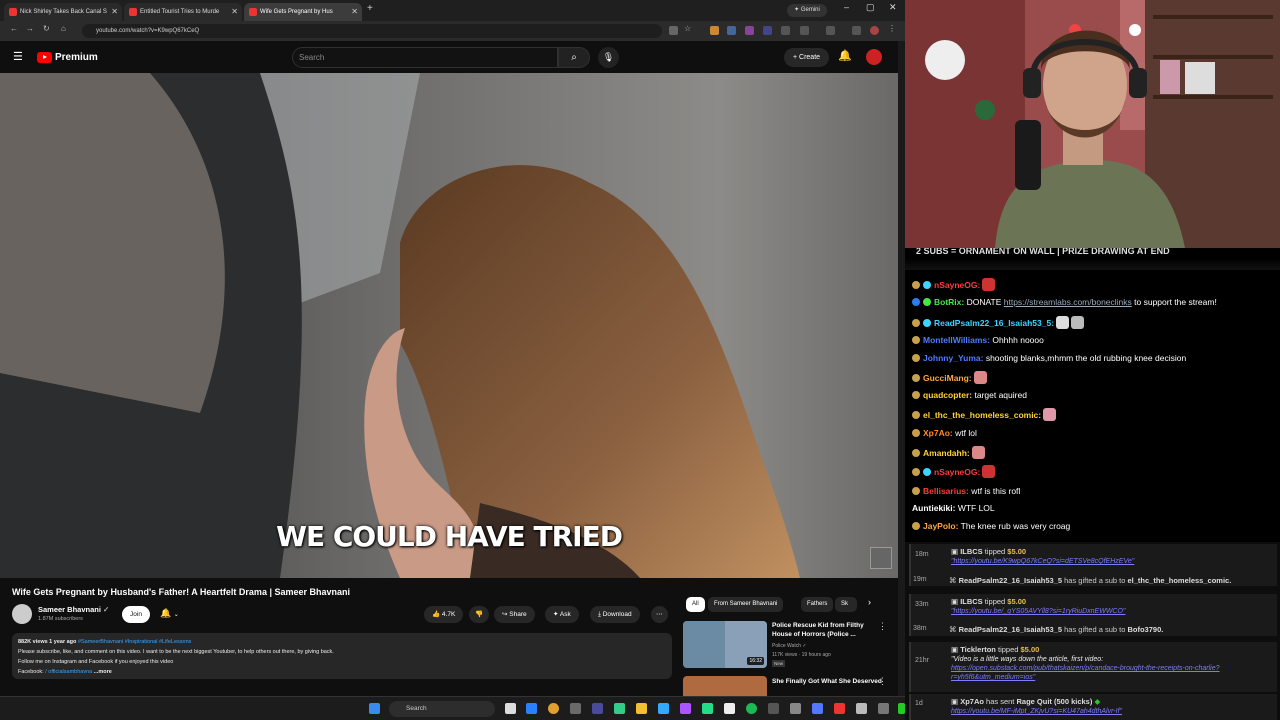 The width and height of the screenshot is (1280, 720). I want to click on chip-all: All, so click(695, 604).